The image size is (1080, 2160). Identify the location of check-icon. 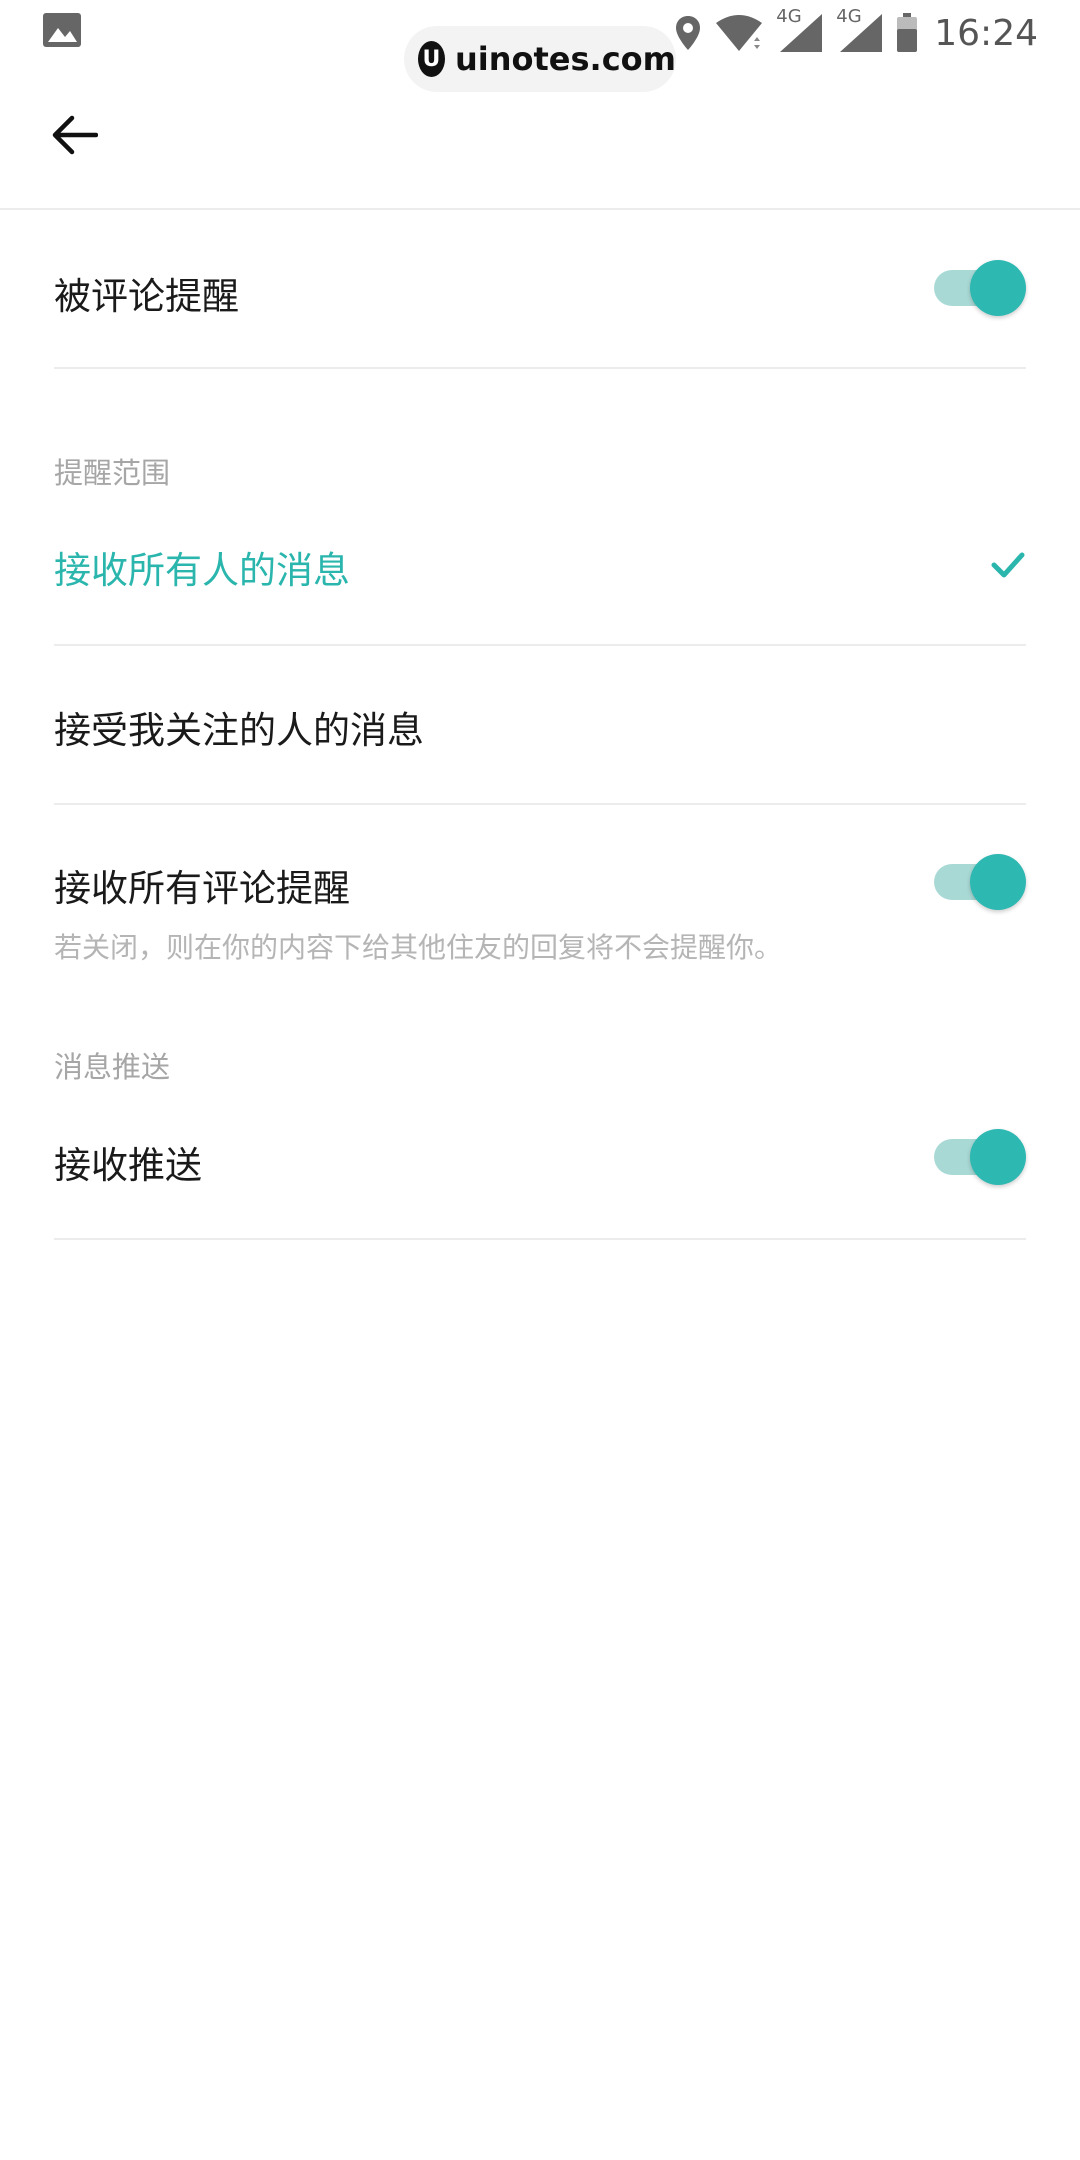
(1008, 565).